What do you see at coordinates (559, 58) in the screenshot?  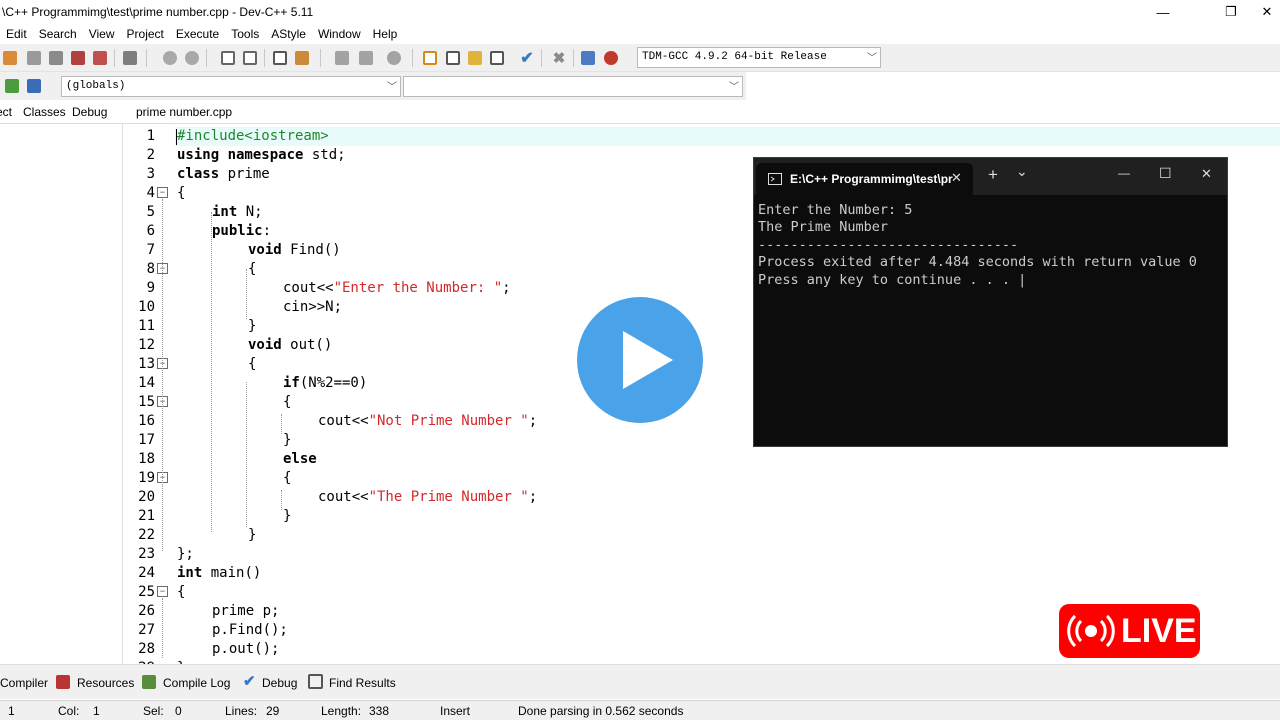 I see `stop-execution-icon: ✖` at bounding box center [559, 58].